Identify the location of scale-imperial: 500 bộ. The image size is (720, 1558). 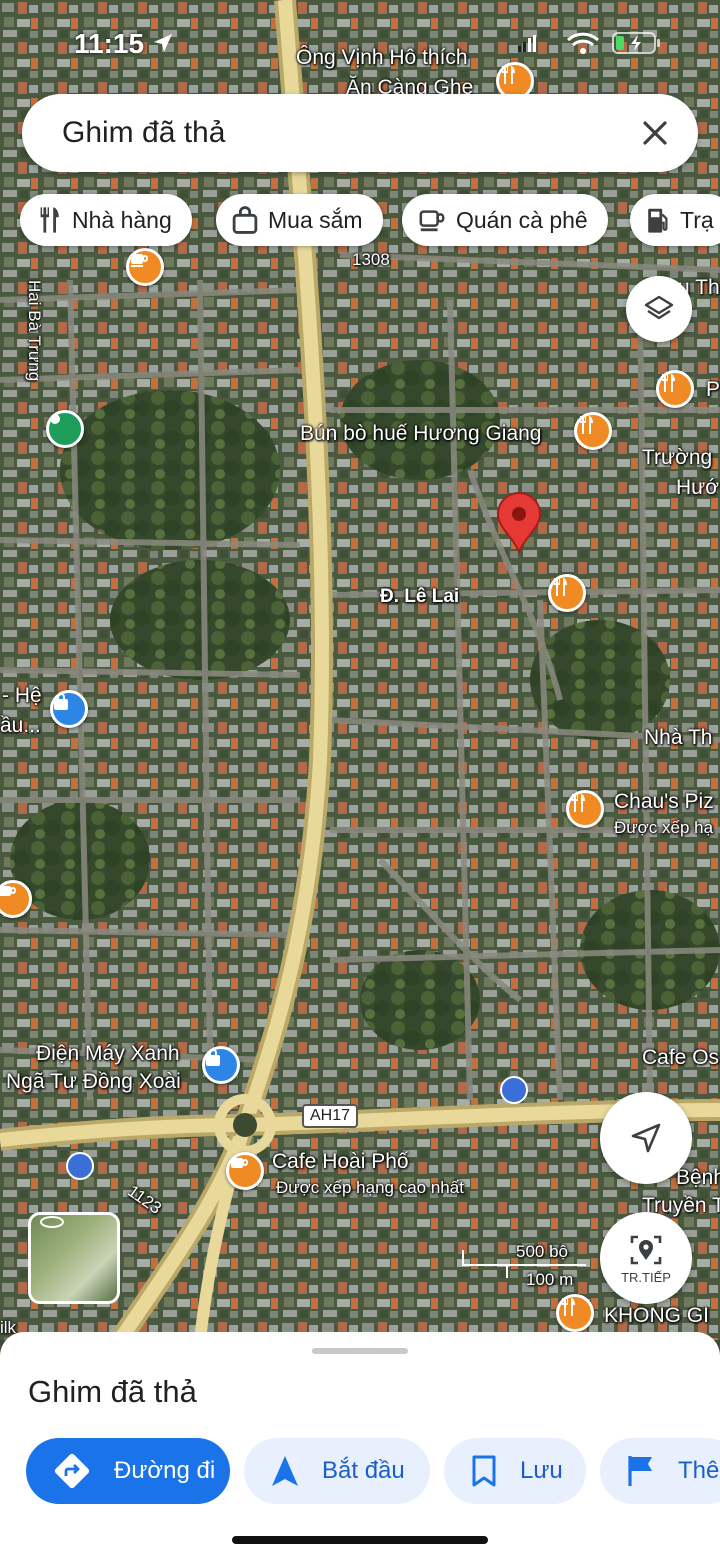
(542, 1251).